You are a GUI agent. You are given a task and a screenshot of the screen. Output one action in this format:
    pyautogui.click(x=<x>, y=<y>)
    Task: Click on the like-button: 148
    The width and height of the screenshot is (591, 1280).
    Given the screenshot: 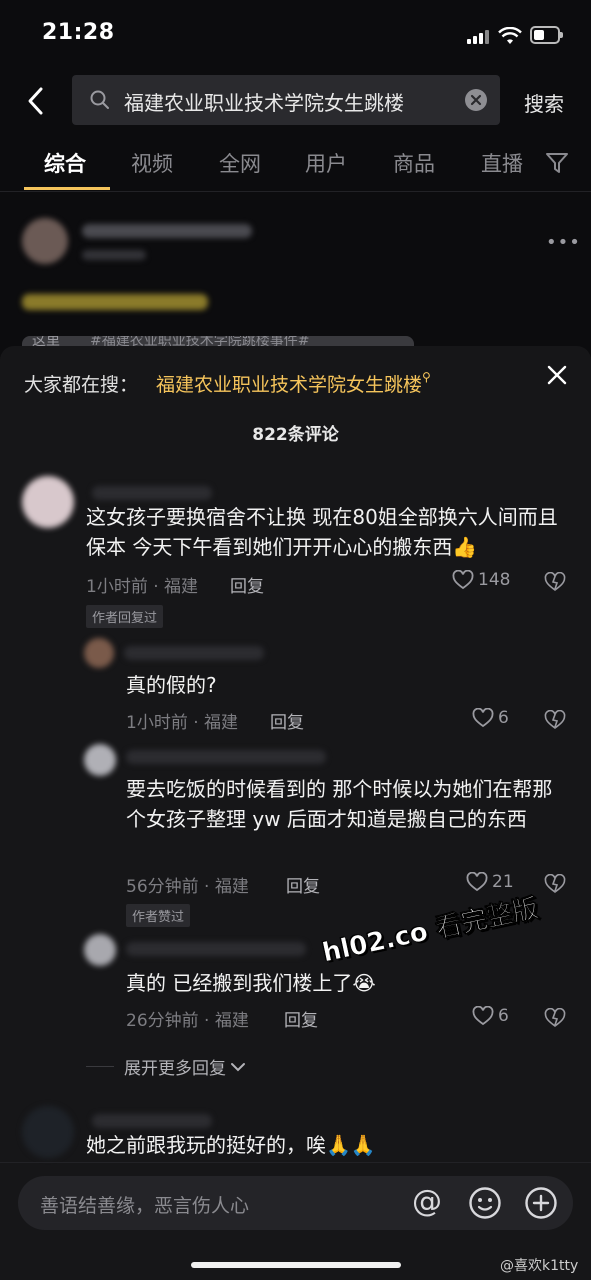 What is the action you would take?
    pyautogui.click(x=481, y=580)
    